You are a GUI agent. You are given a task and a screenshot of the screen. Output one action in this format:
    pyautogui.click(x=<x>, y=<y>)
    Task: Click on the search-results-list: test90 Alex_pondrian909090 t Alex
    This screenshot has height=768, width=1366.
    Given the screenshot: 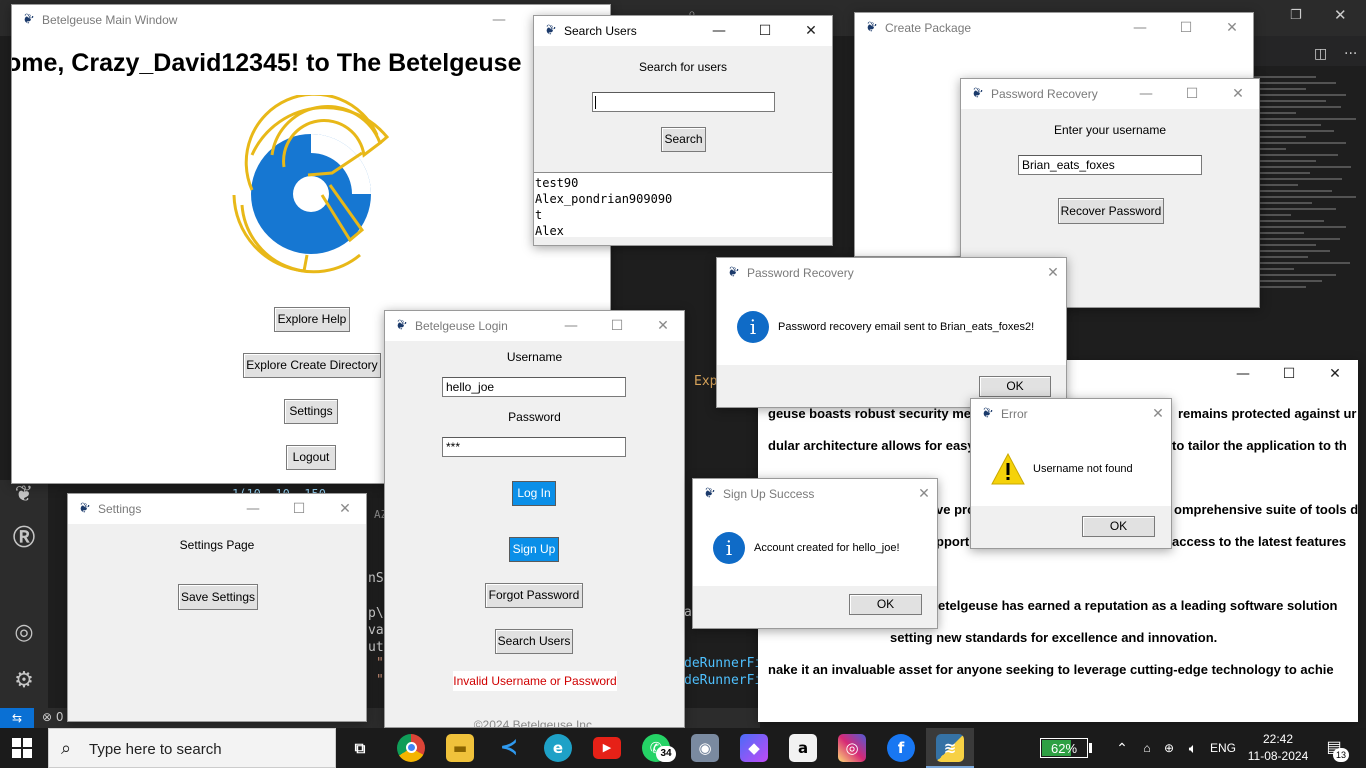 What is the action you would take?
    pyautogui.click(x=683, y=205)
    